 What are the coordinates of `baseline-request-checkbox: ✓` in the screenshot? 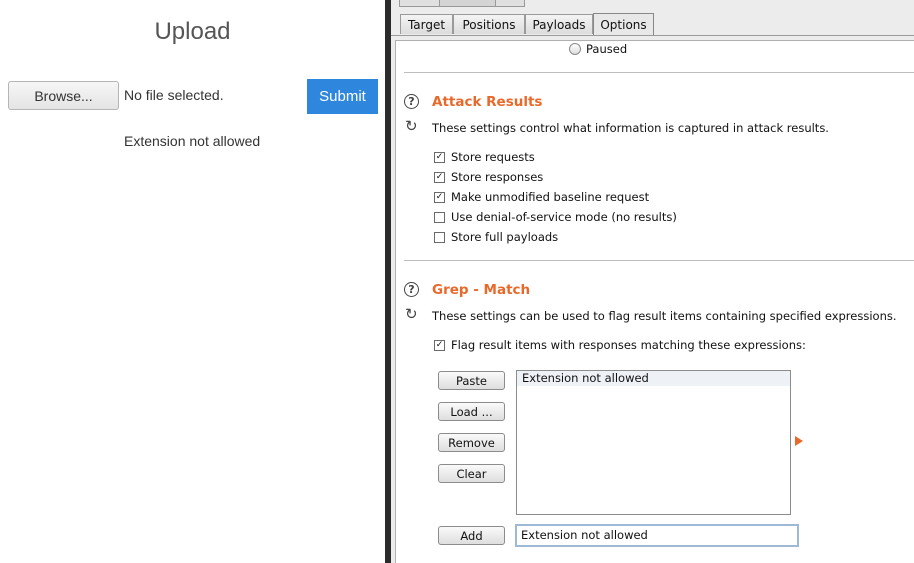 It's located at (439, 197).